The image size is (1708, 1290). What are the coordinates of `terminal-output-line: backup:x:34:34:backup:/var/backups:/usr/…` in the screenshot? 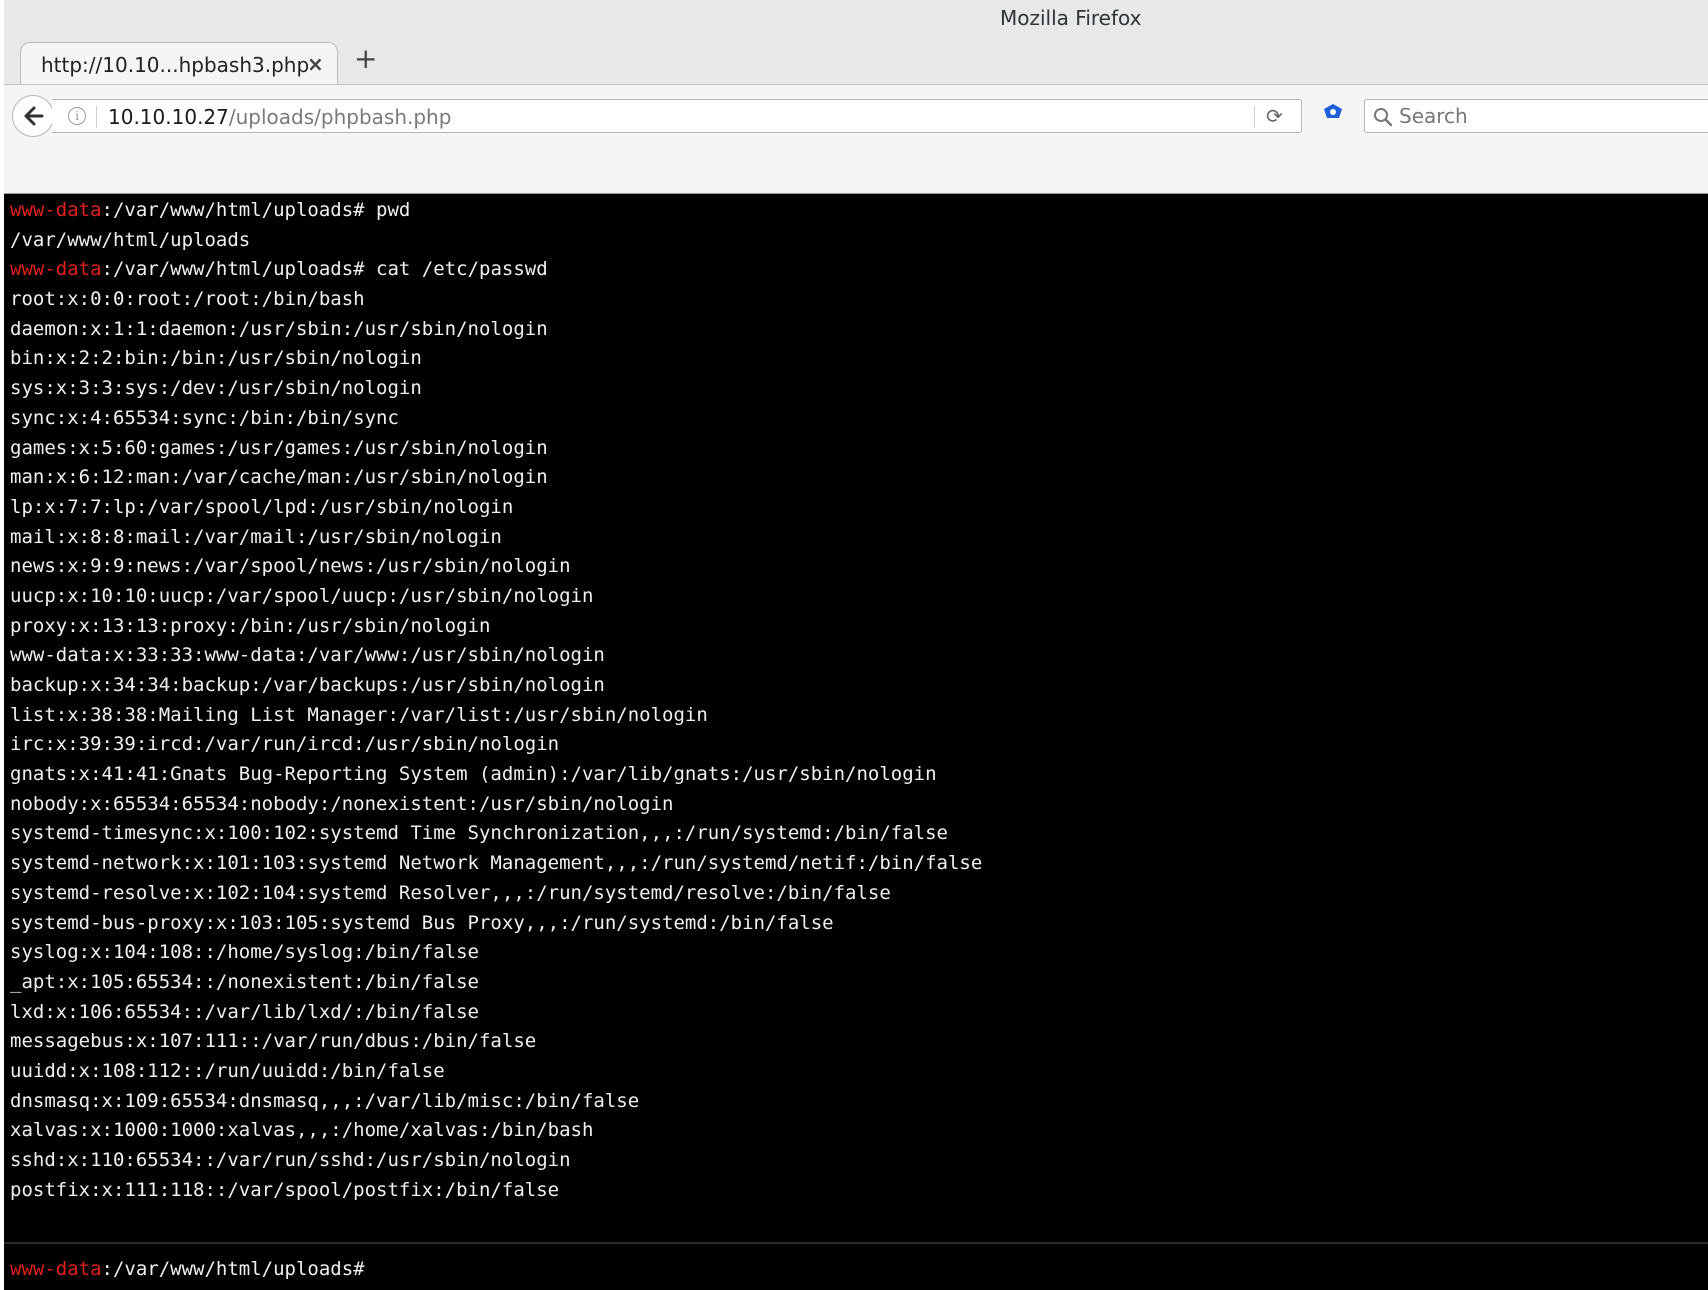 It's located at (859, 686).